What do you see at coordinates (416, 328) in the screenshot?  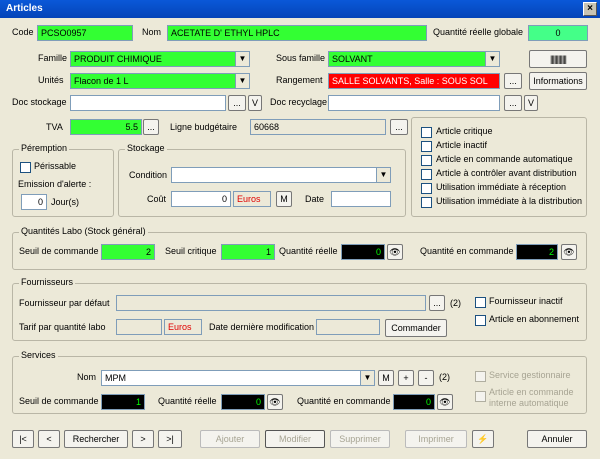 I see `commander-button: Commander` at bounding box center [416, 328].